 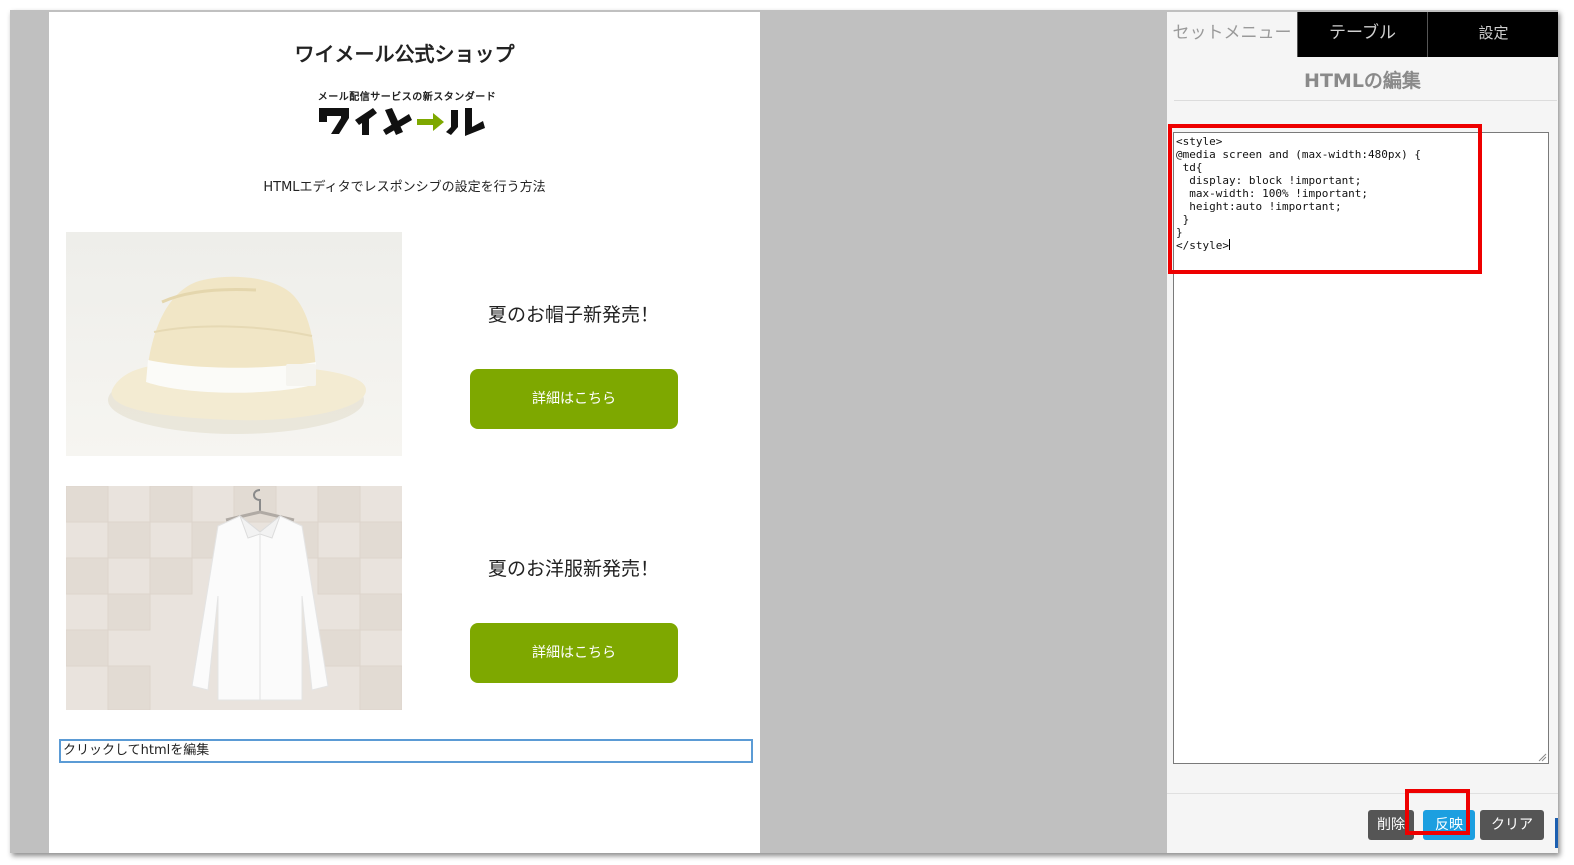 What do you see at coordinates (234, 344) in the screenshot?
I see `hat-product-image` at bounding box center [234, 344].